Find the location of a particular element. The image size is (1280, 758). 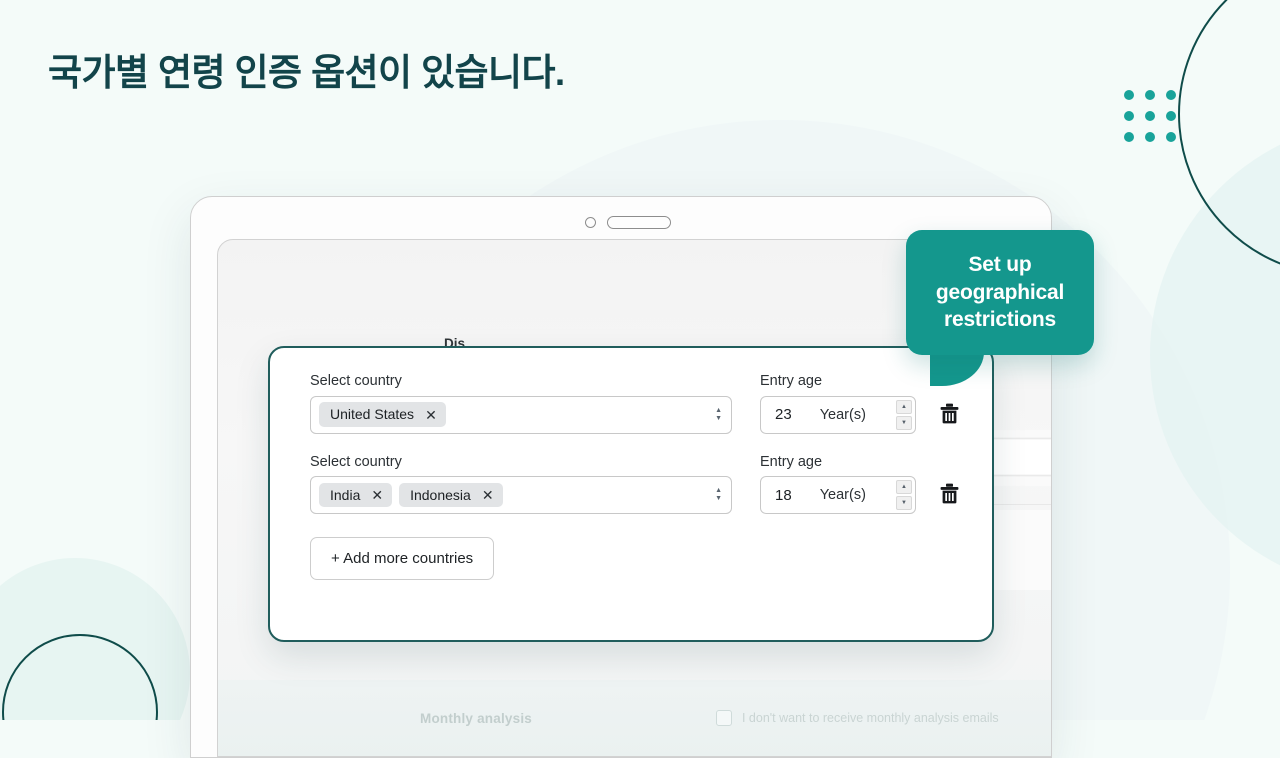

country-tag-label: India is located at coordinates (345, 494).